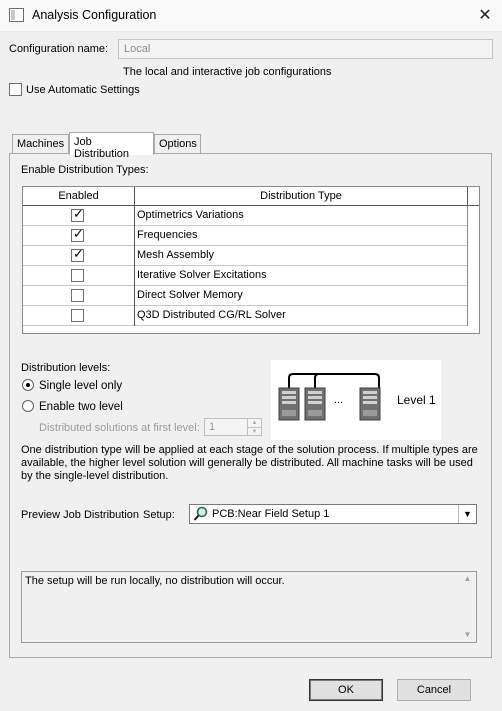 This screenshot has height=711, width=502. Describe the element at coordinates (85, 170) in the screenshot. I see `enable-distribution-types-label: Enable Distribution Types:` at that location.